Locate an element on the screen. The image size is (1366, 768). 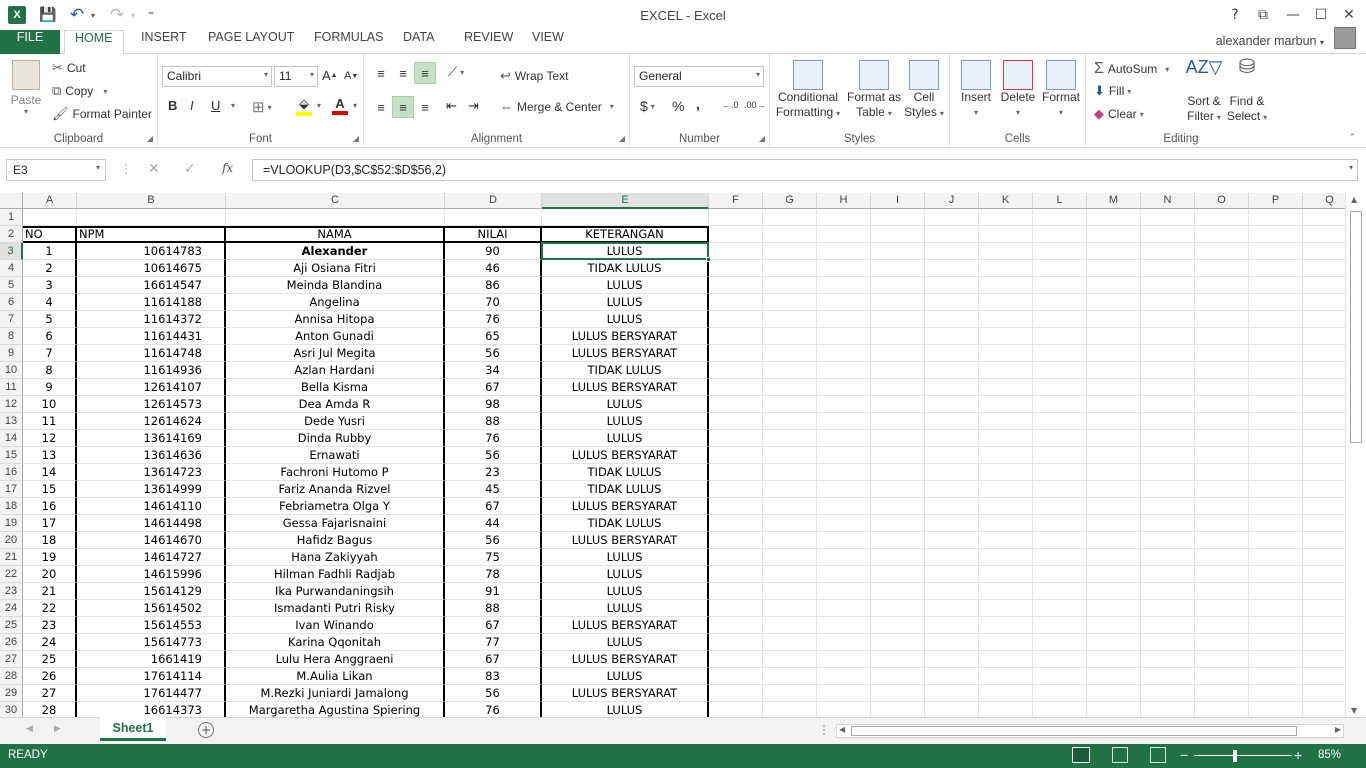
cell-o14 is located at coordinates (1222, 438).